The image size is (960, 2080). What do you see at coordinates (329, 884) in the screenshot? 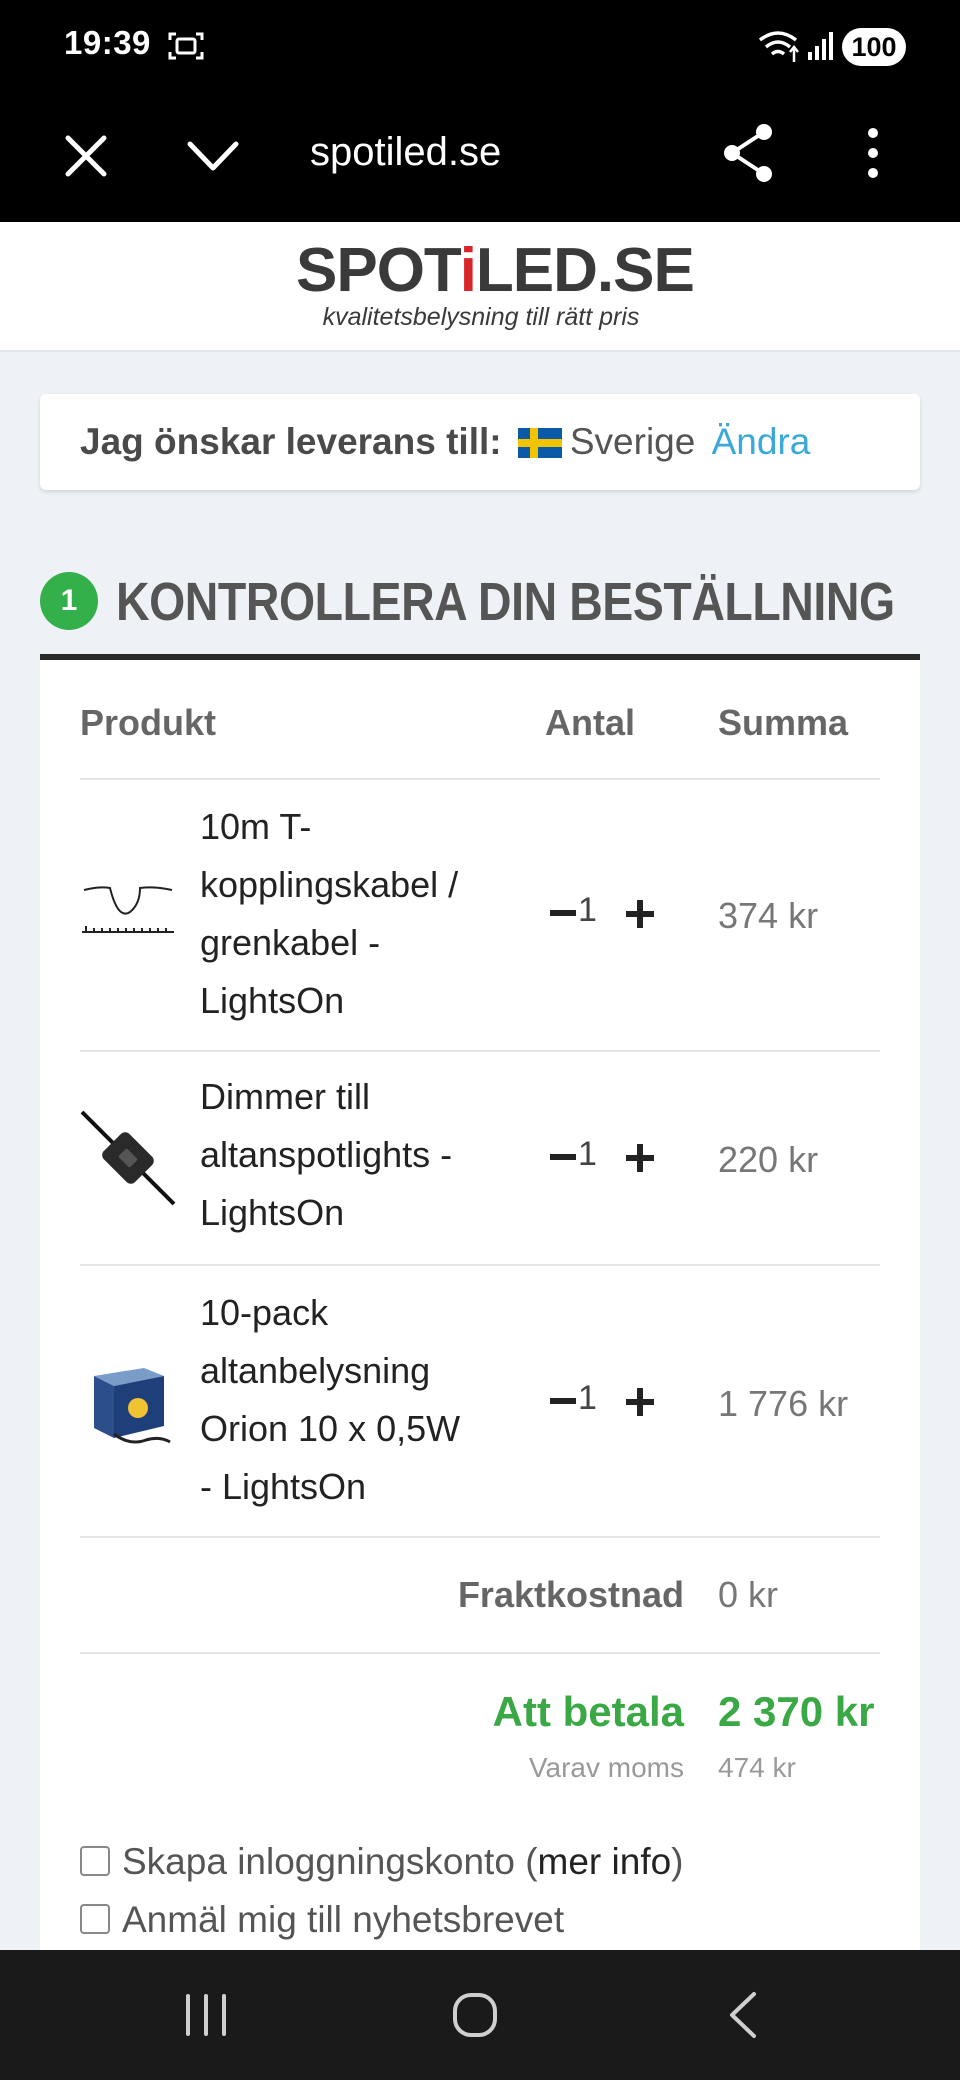
I see `product-name-line: kopplingskabel /` at bounding box center [329, 884].